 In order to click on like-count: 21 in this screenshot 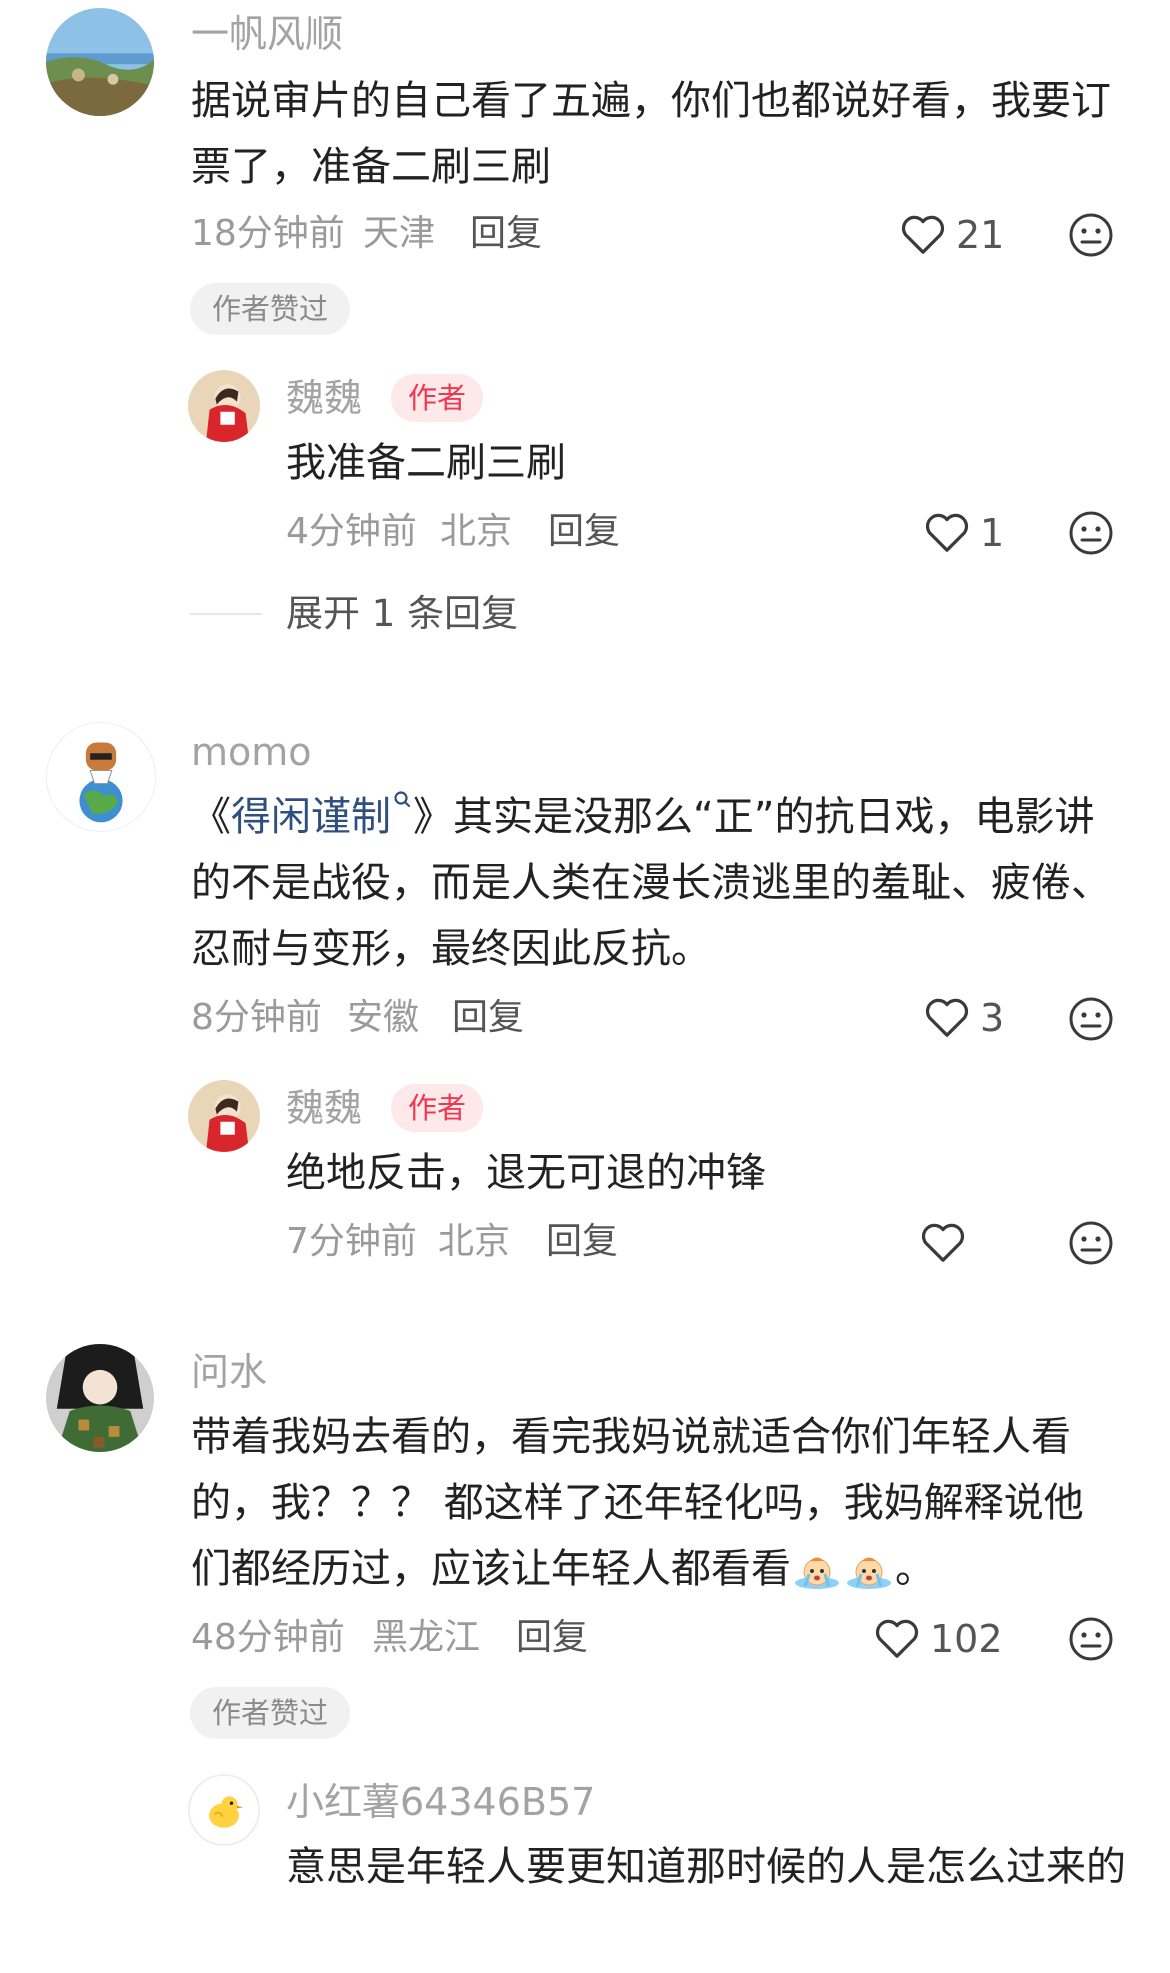, I will do `click(980, 235)`.